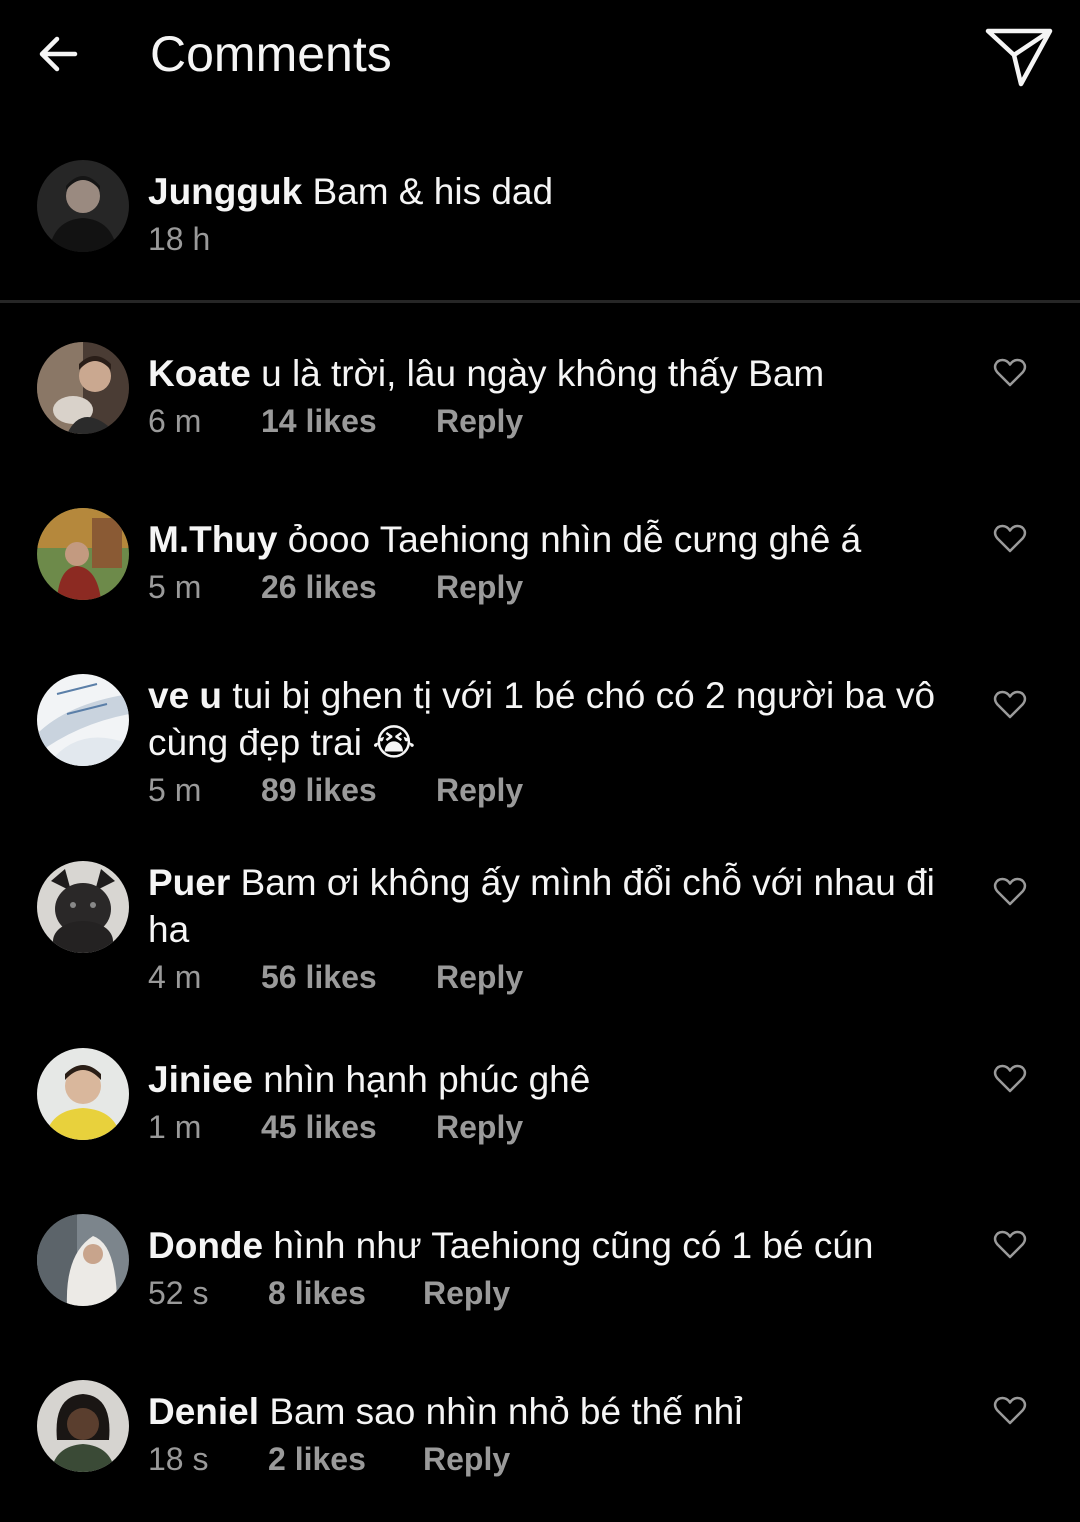 Image resolution: width=1080 pixels, height=1522 pixels. Describe the element at coordinates (348, 421) in the screenshot. I see `likes-count: 14 likes` at that location.